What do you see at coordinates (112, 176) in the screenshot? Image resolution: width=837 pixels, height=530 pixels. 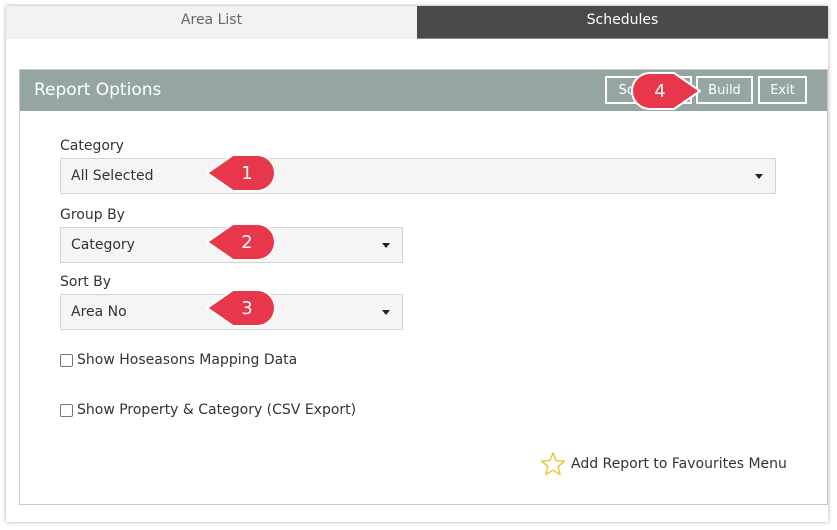 I see `category-value: All Selected` at bounding box center [112, 176].